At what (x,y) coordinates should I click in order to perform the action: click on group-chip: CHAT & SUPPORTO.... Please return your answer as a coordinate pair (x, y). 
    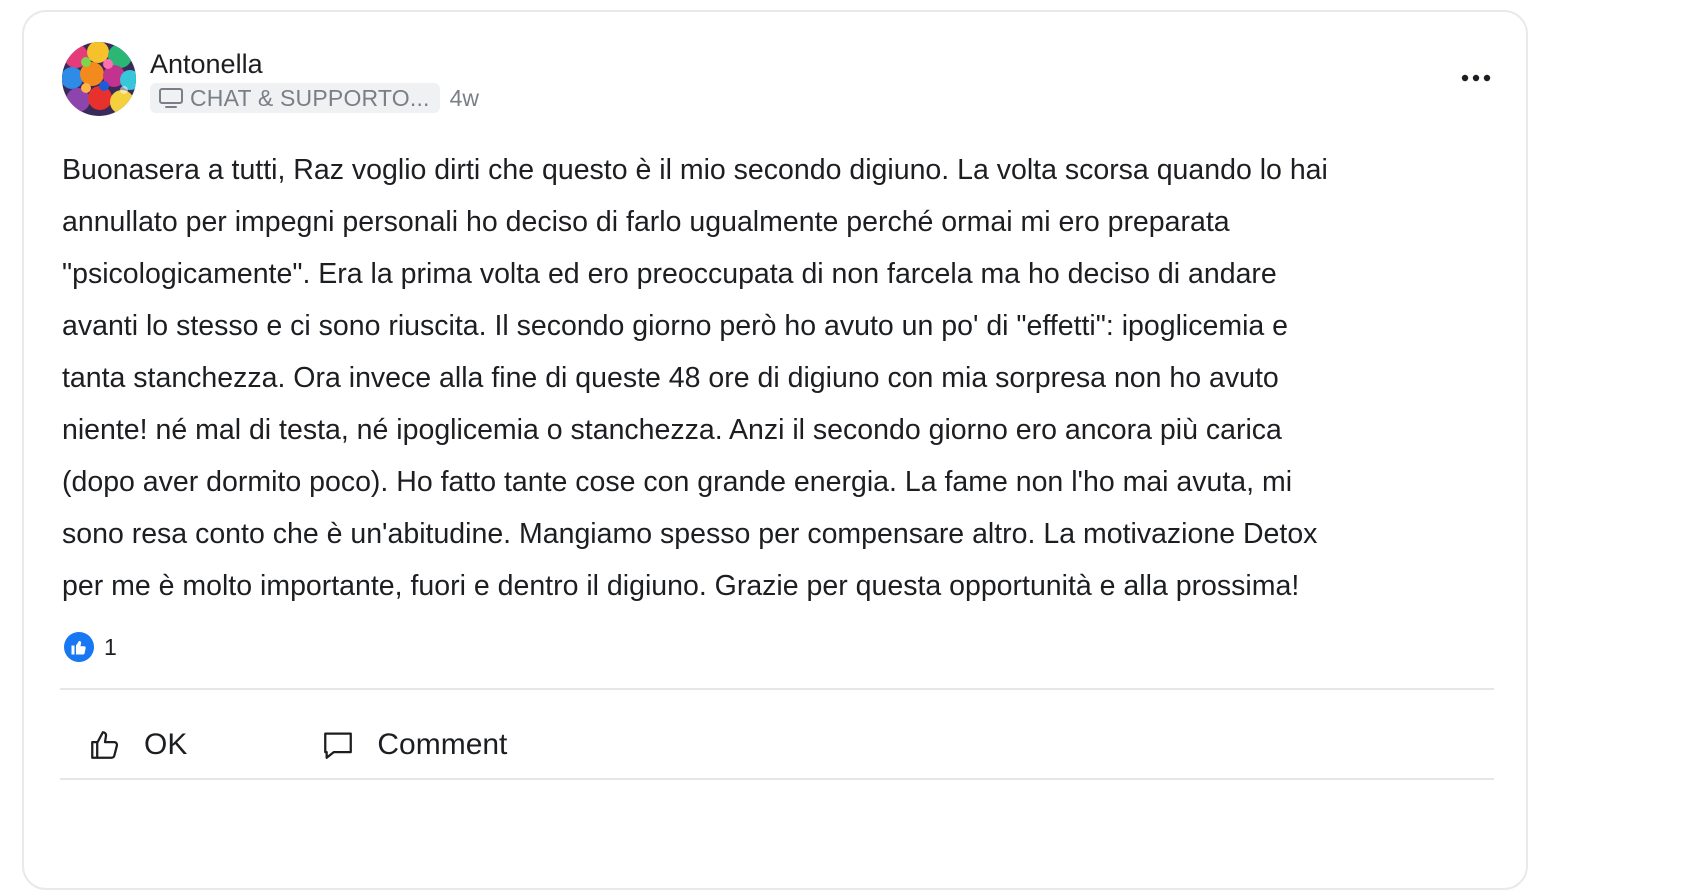
    Looking at the image, I should click on (295, 98).